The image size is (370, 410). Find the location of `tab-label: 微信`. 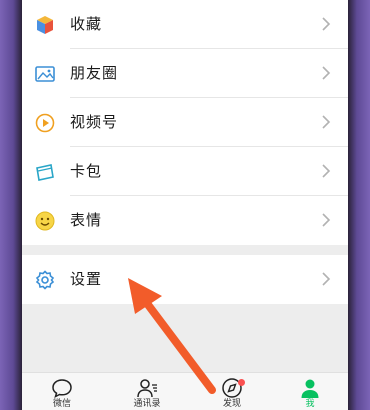

tab-label: 微信 is located at coordinates (61, 404).